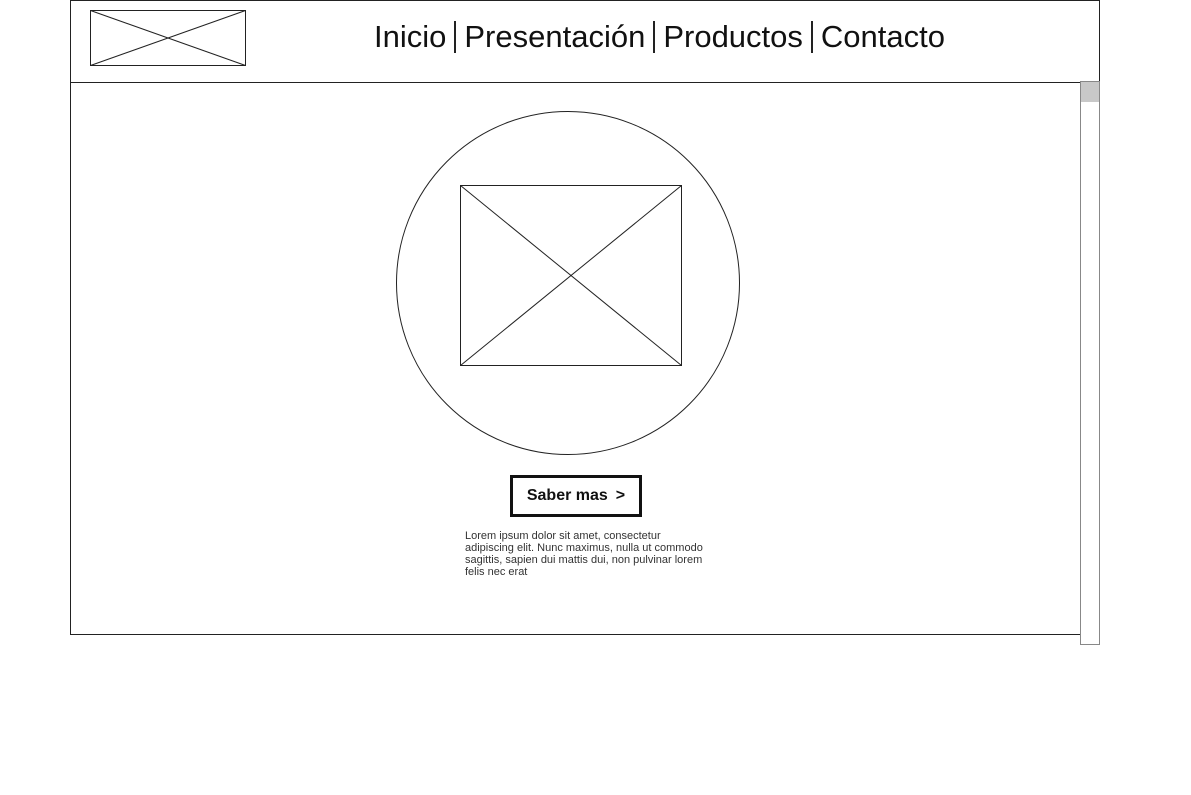 The height and width of the screenshot is (795, 1191). I want to click on saber-mas-label: Saber mas, so click(567, 495).